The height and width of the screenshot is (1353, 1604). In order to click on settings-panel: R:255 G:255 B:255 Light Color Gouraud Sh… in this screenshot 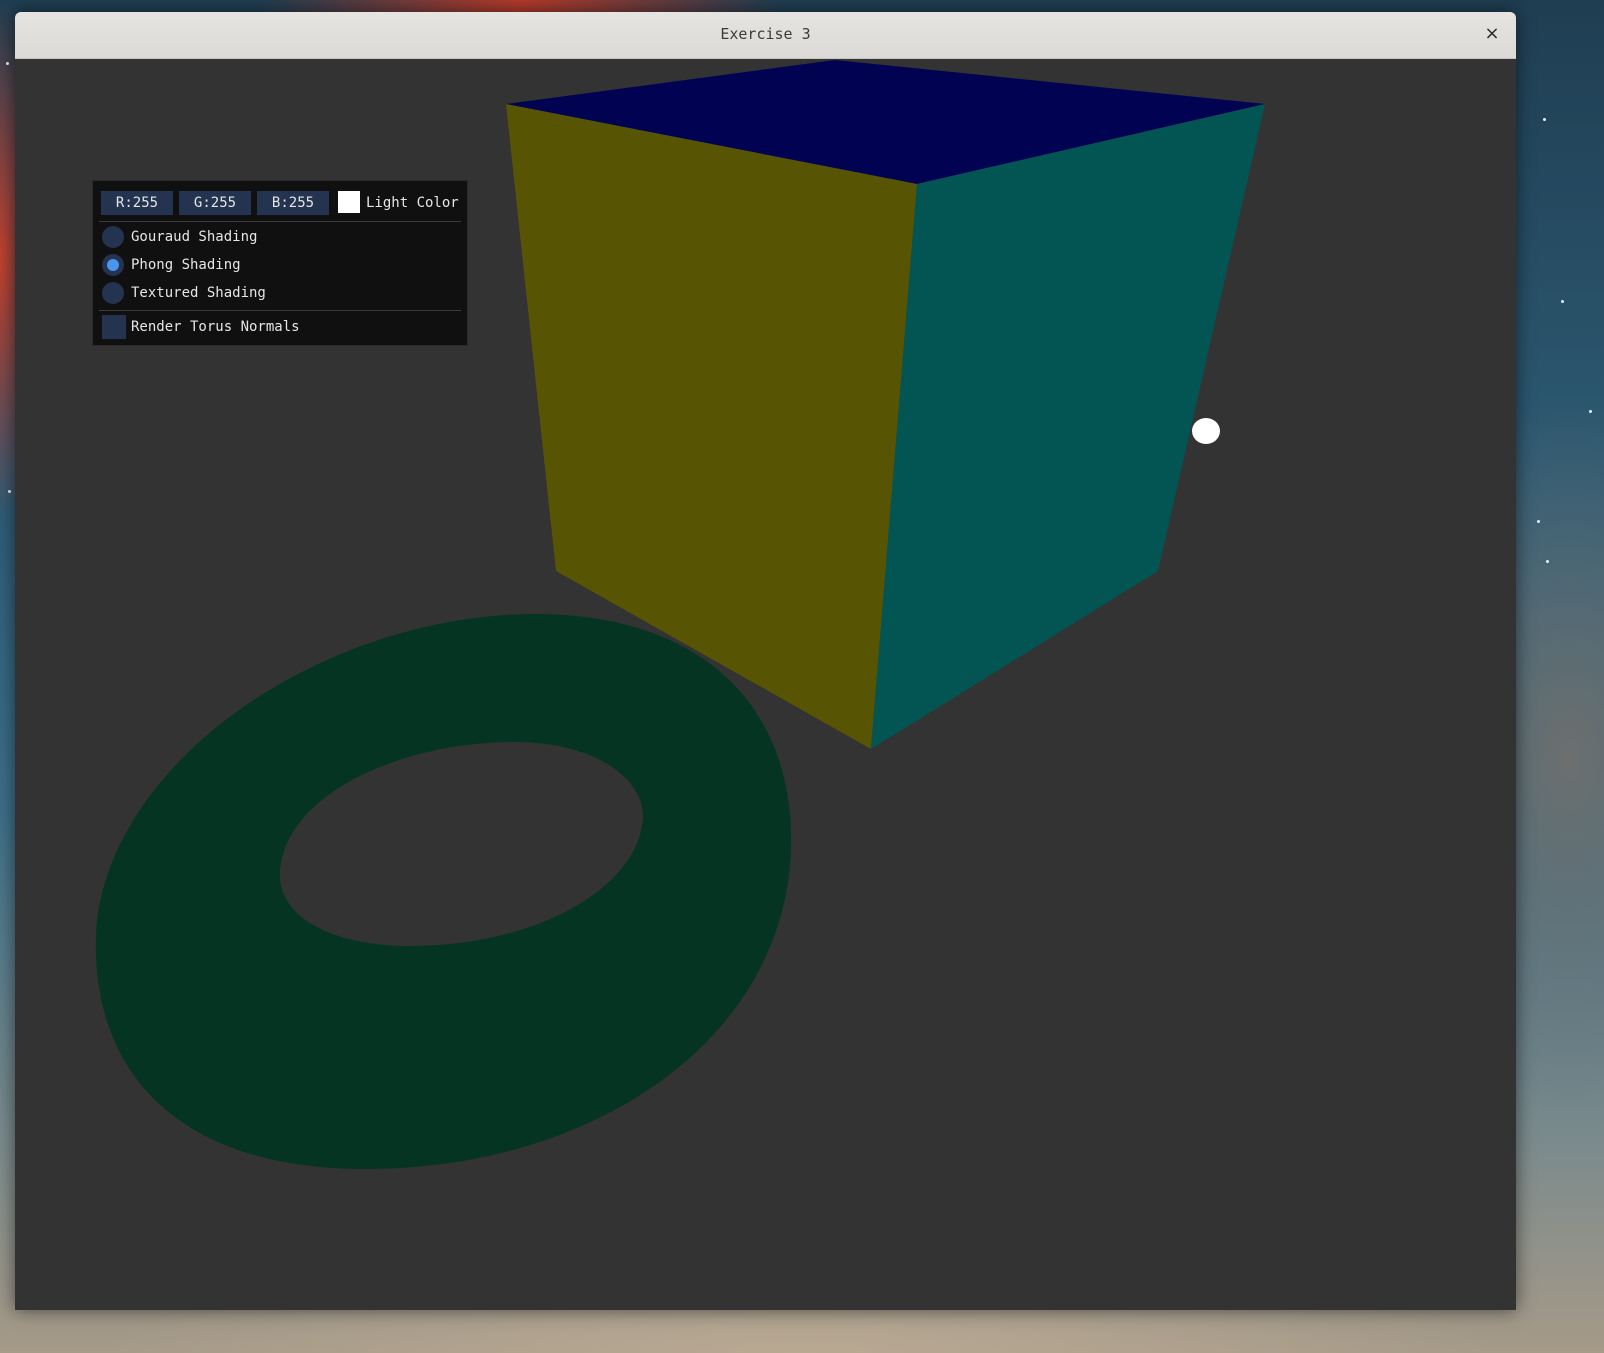, I will do `click(280, 263)`.